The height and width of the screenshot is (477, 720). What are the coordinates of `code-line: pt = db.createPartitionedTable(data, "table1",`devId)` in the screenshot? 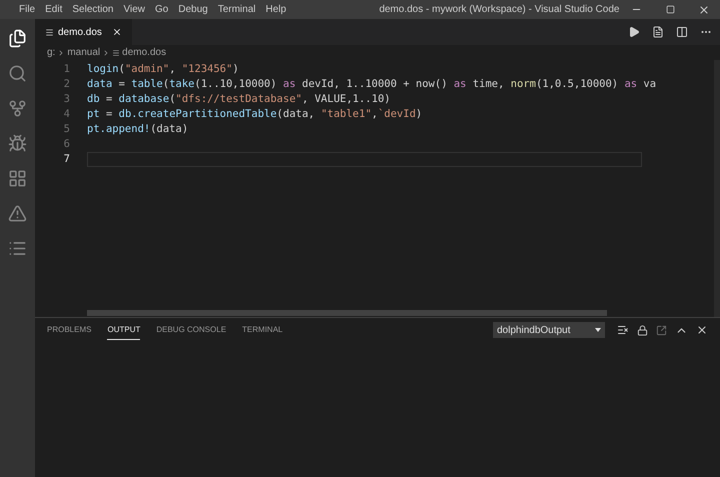 It's located at (255, 114).